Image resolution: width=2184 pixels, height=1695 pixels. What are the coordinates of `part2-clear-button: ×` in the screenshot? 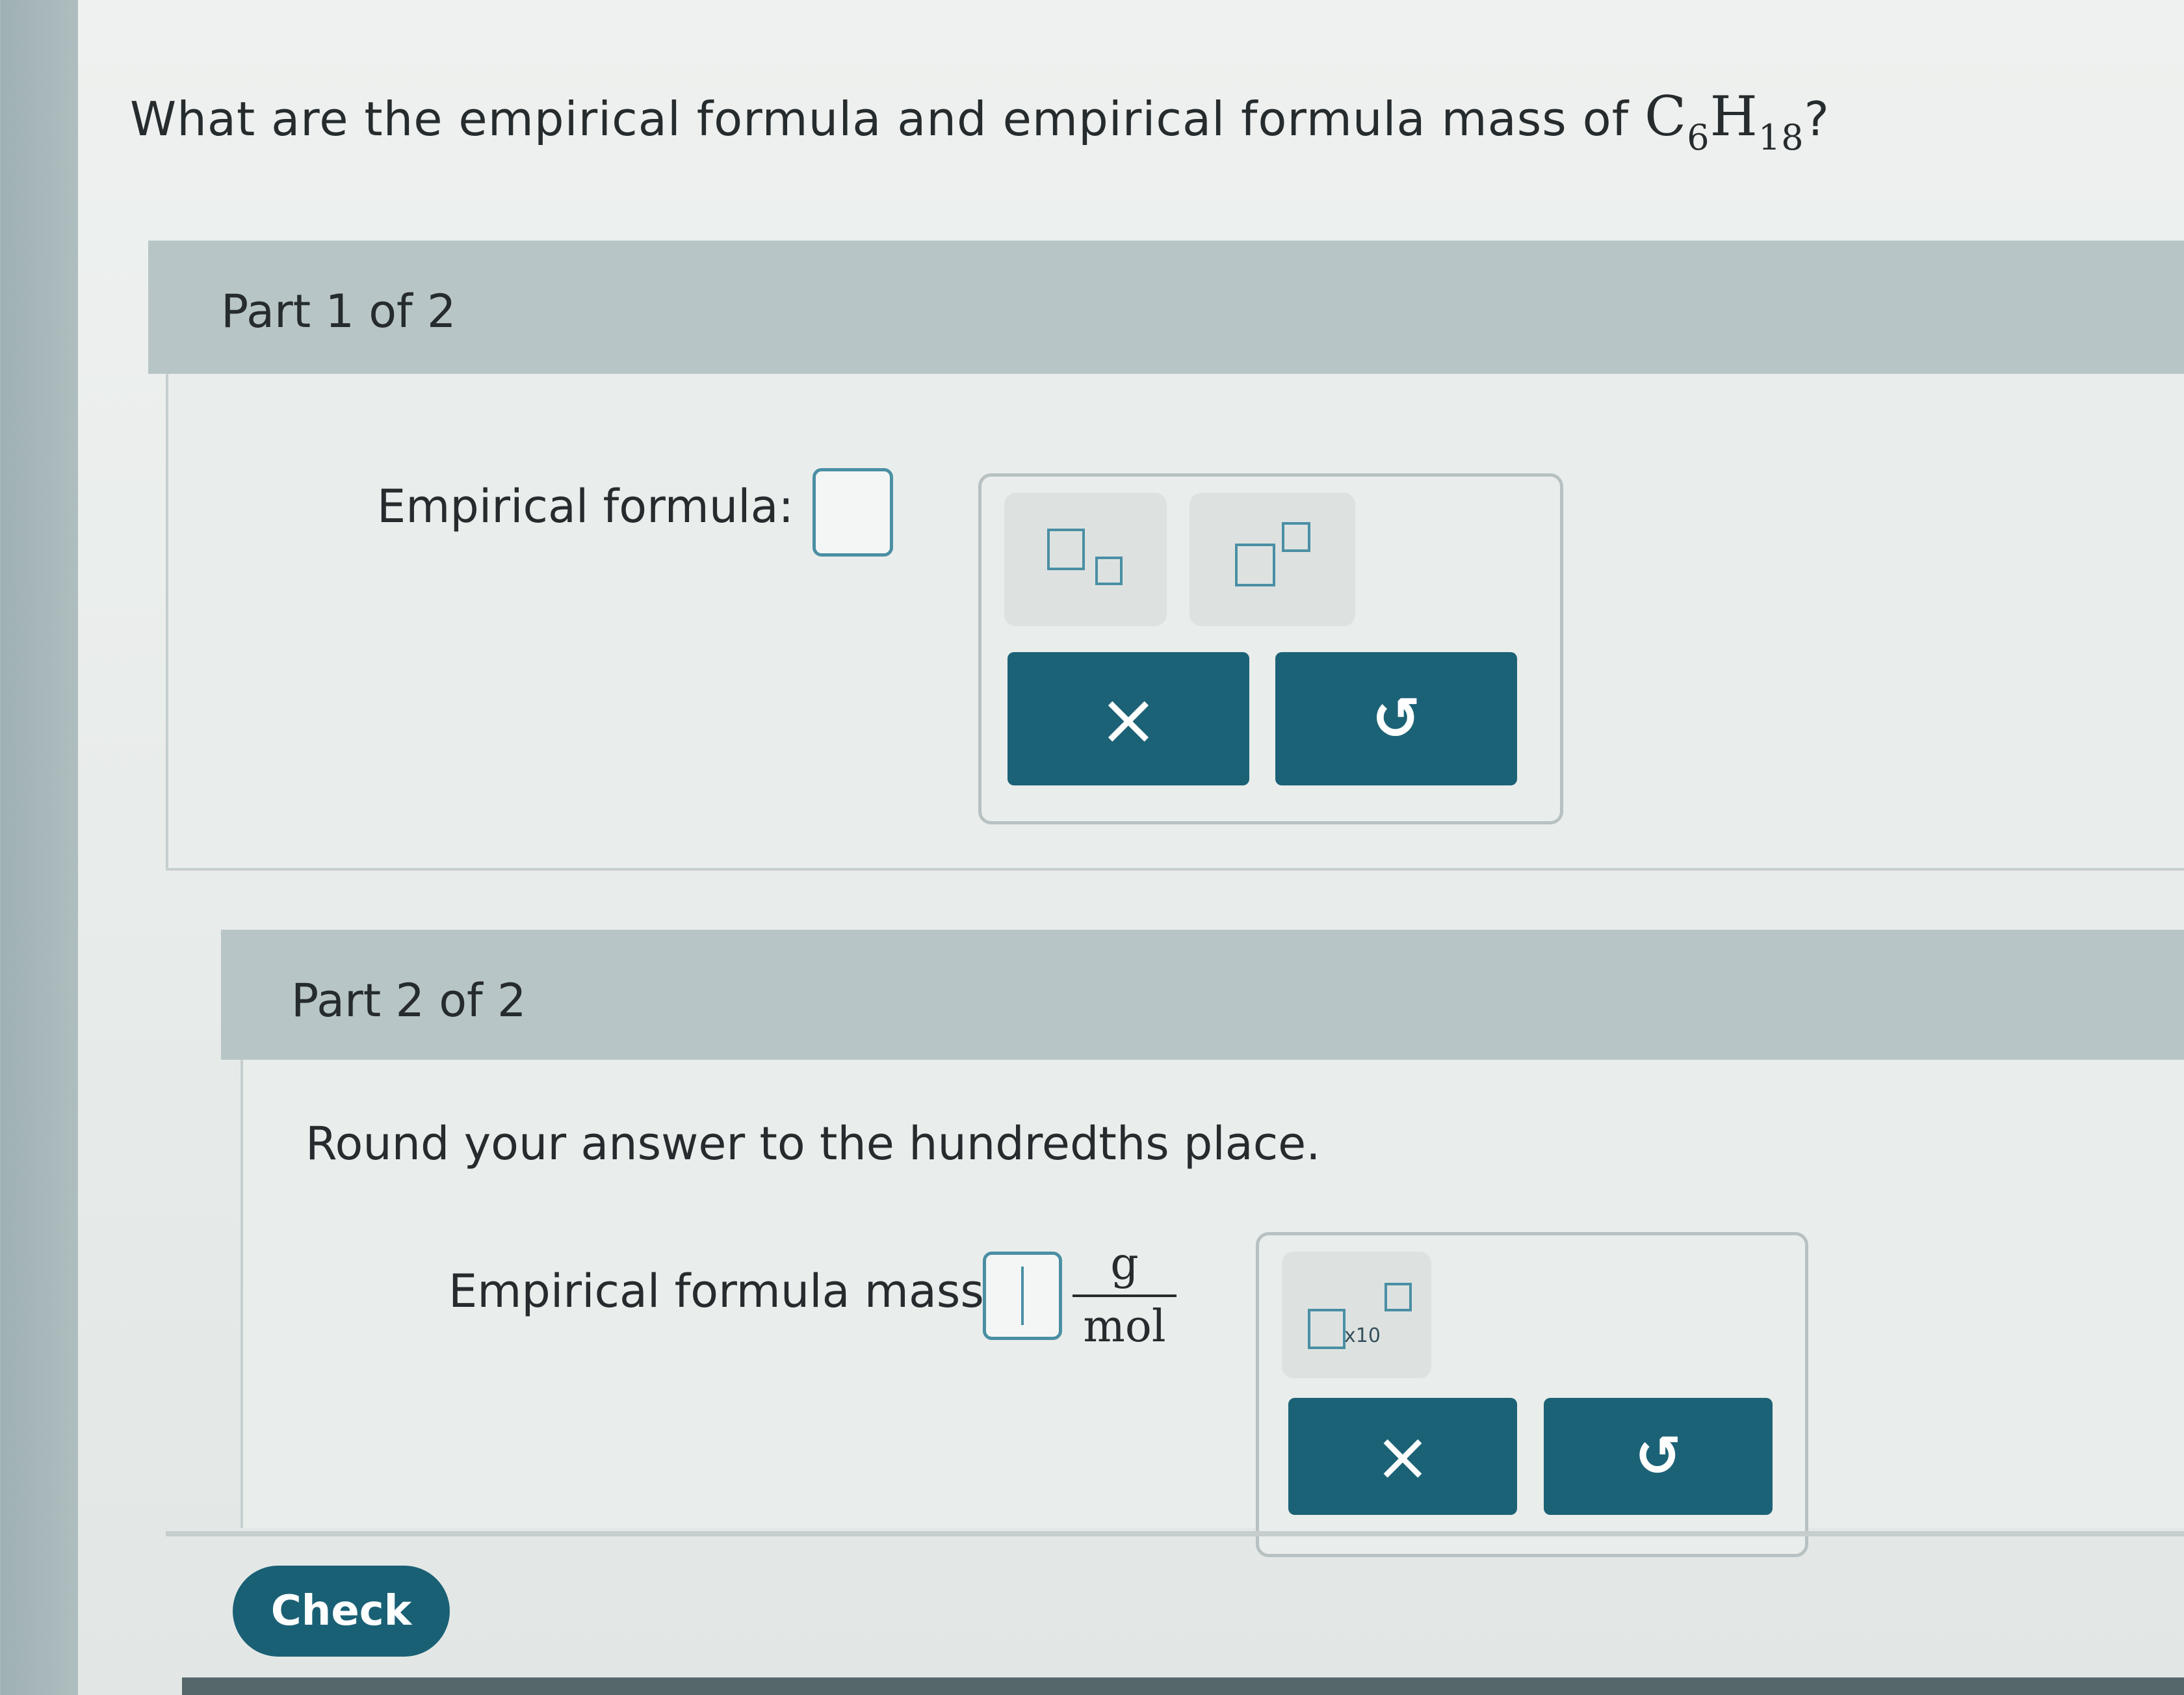 It's located at (1402, 1456).